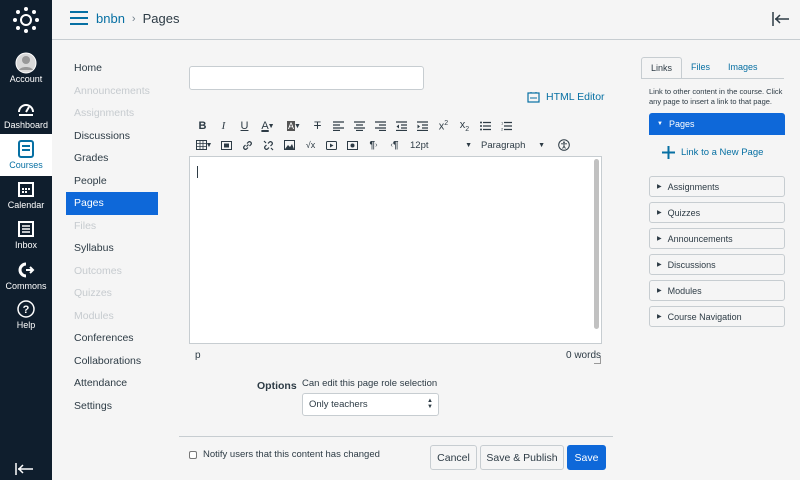  I want to click on collapse-nav-icon, so click(25, 469).